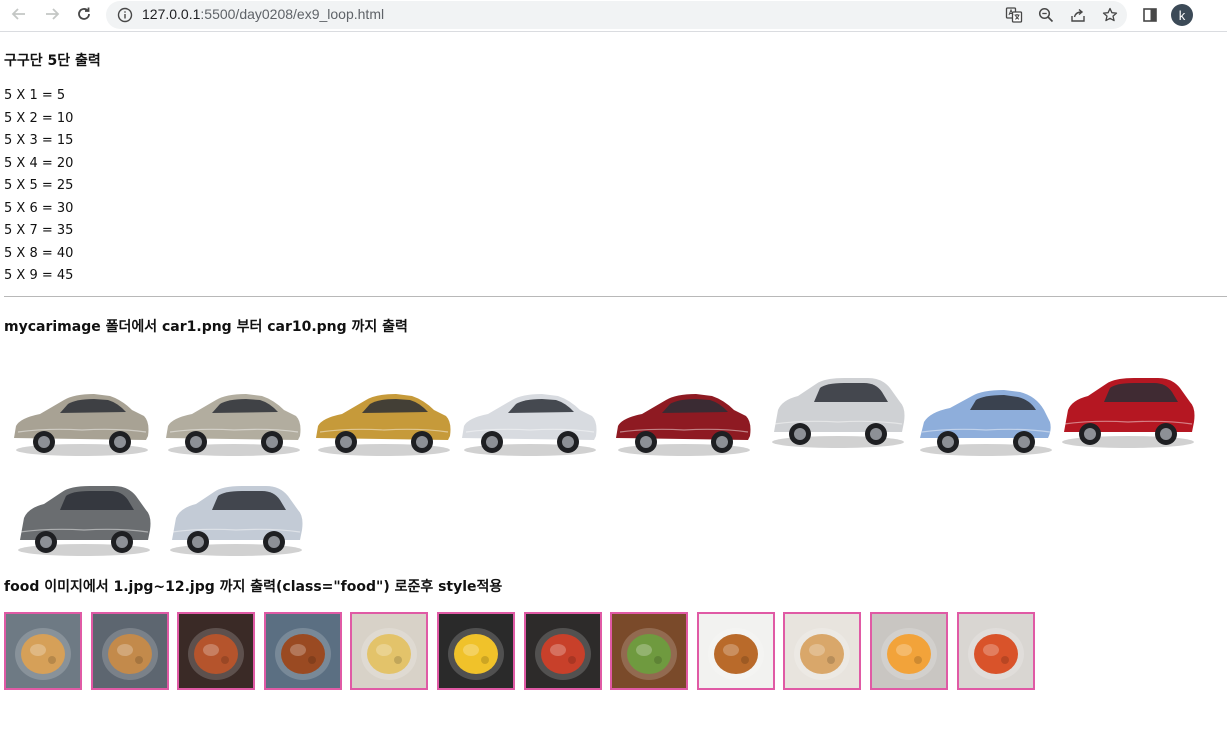  I want to click on forward-arrow-icon, so click(52, 16).